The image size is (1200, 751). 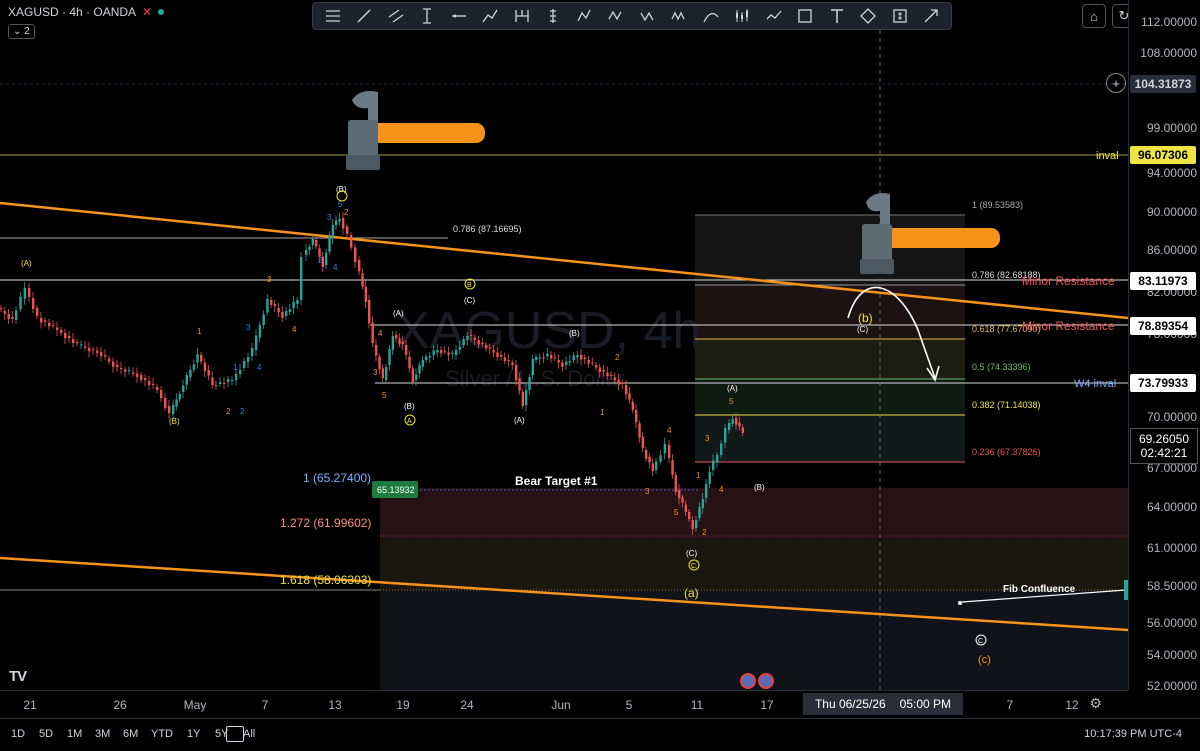 What do you see at coordinates (195, 705) in the screenshot?
I see `time-tick-label: May` at bounding box center [195, 705].